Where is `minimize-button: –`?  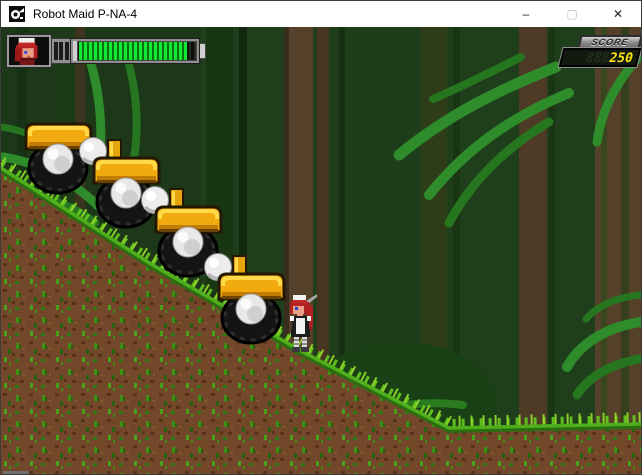 minimize-button: – is located at coordinates (526, 14).